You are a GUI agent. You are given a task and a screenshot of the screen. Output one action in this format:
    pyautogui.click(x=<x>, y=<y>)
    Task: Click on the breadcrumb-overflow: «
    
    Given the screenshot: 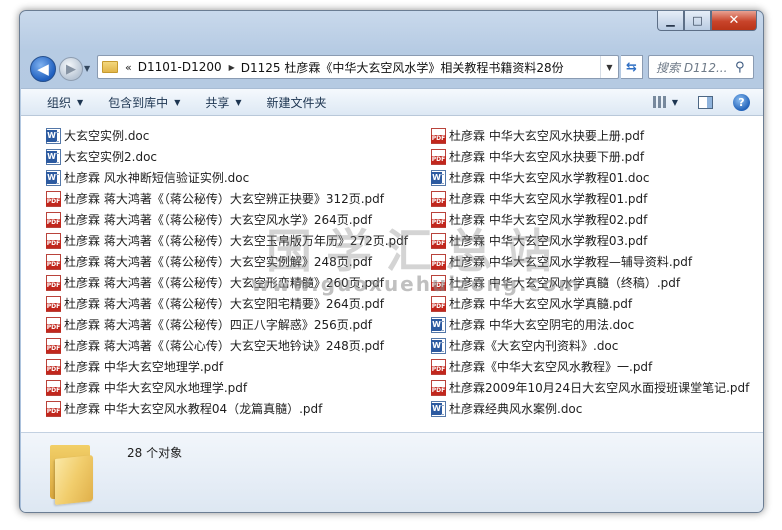 What is the action you would take?
    pyautogui.click(x=128, y=67)
    